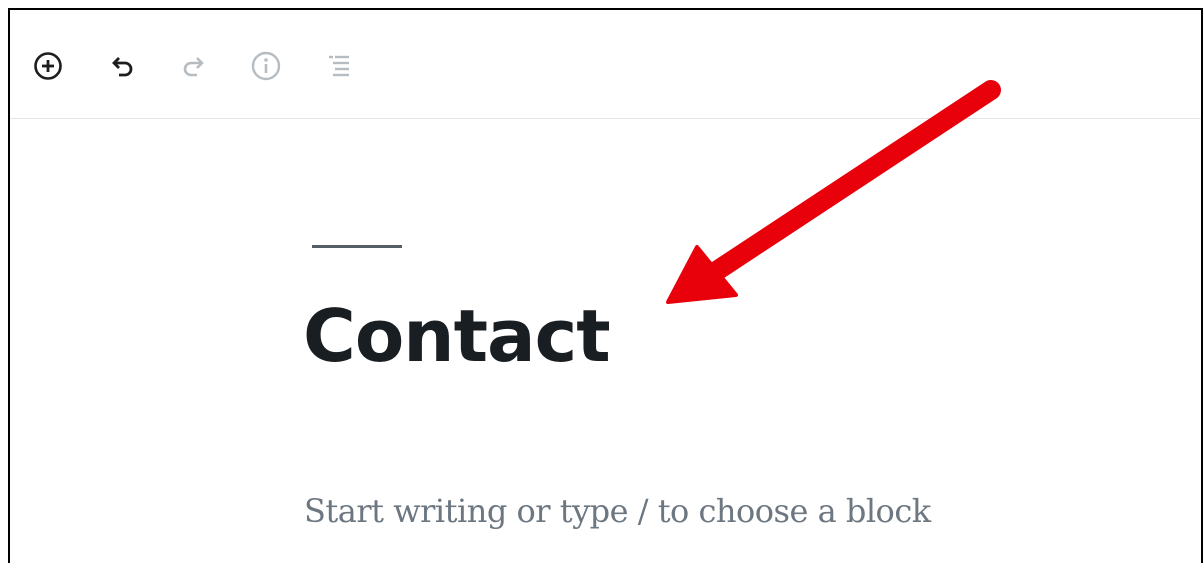 The width and height of the screenshot is (1203, 563). I want to click on list-outline-icon, so click(339, 66).